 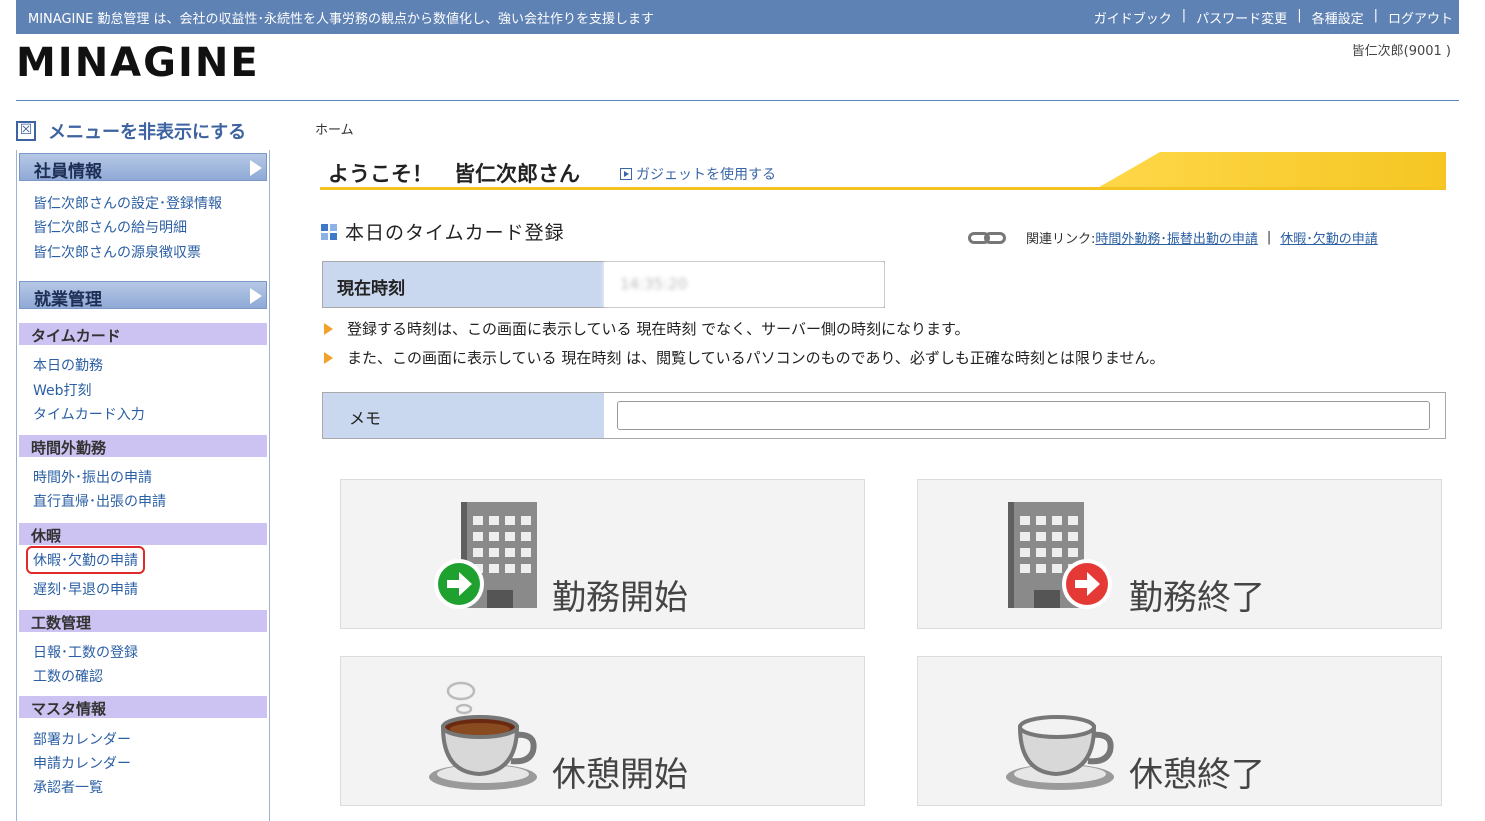 What do you see at coordinates (1270, 171) in the screenshot?
I see `banner-decoration` at bounding box center [1270, 171].